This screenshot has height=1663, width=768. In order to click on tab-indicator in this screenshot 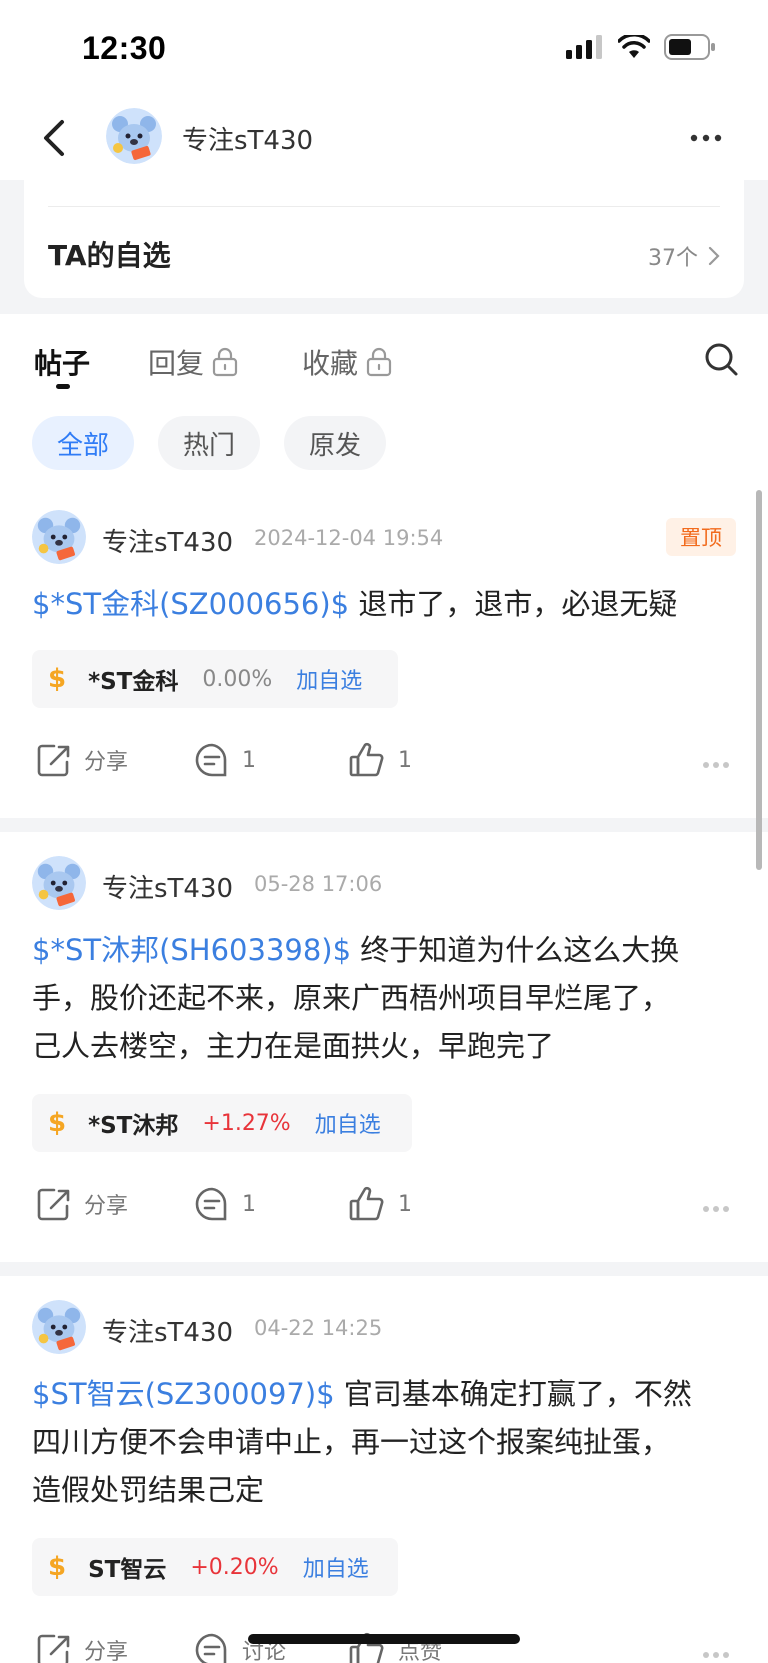, I will do `click(63, 386)`.